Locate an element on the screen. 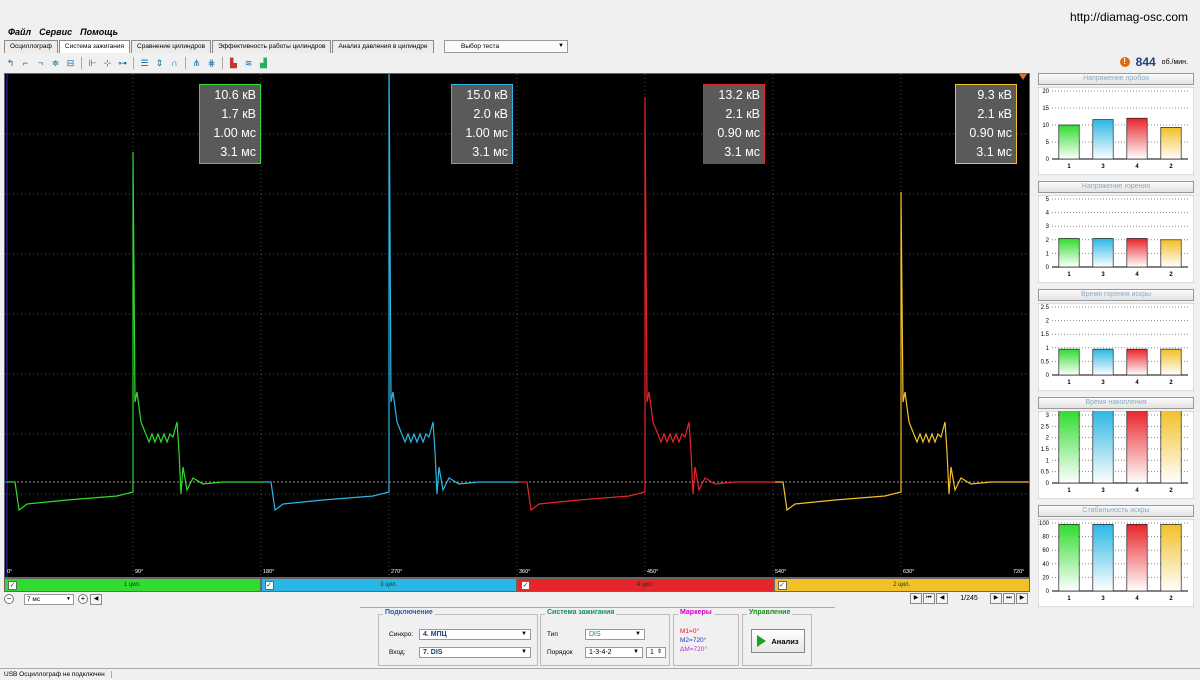 Image resolution: width=1200 pixels, height=680 pixels. menu-service: Сервис is located at coordinates (55, 33).